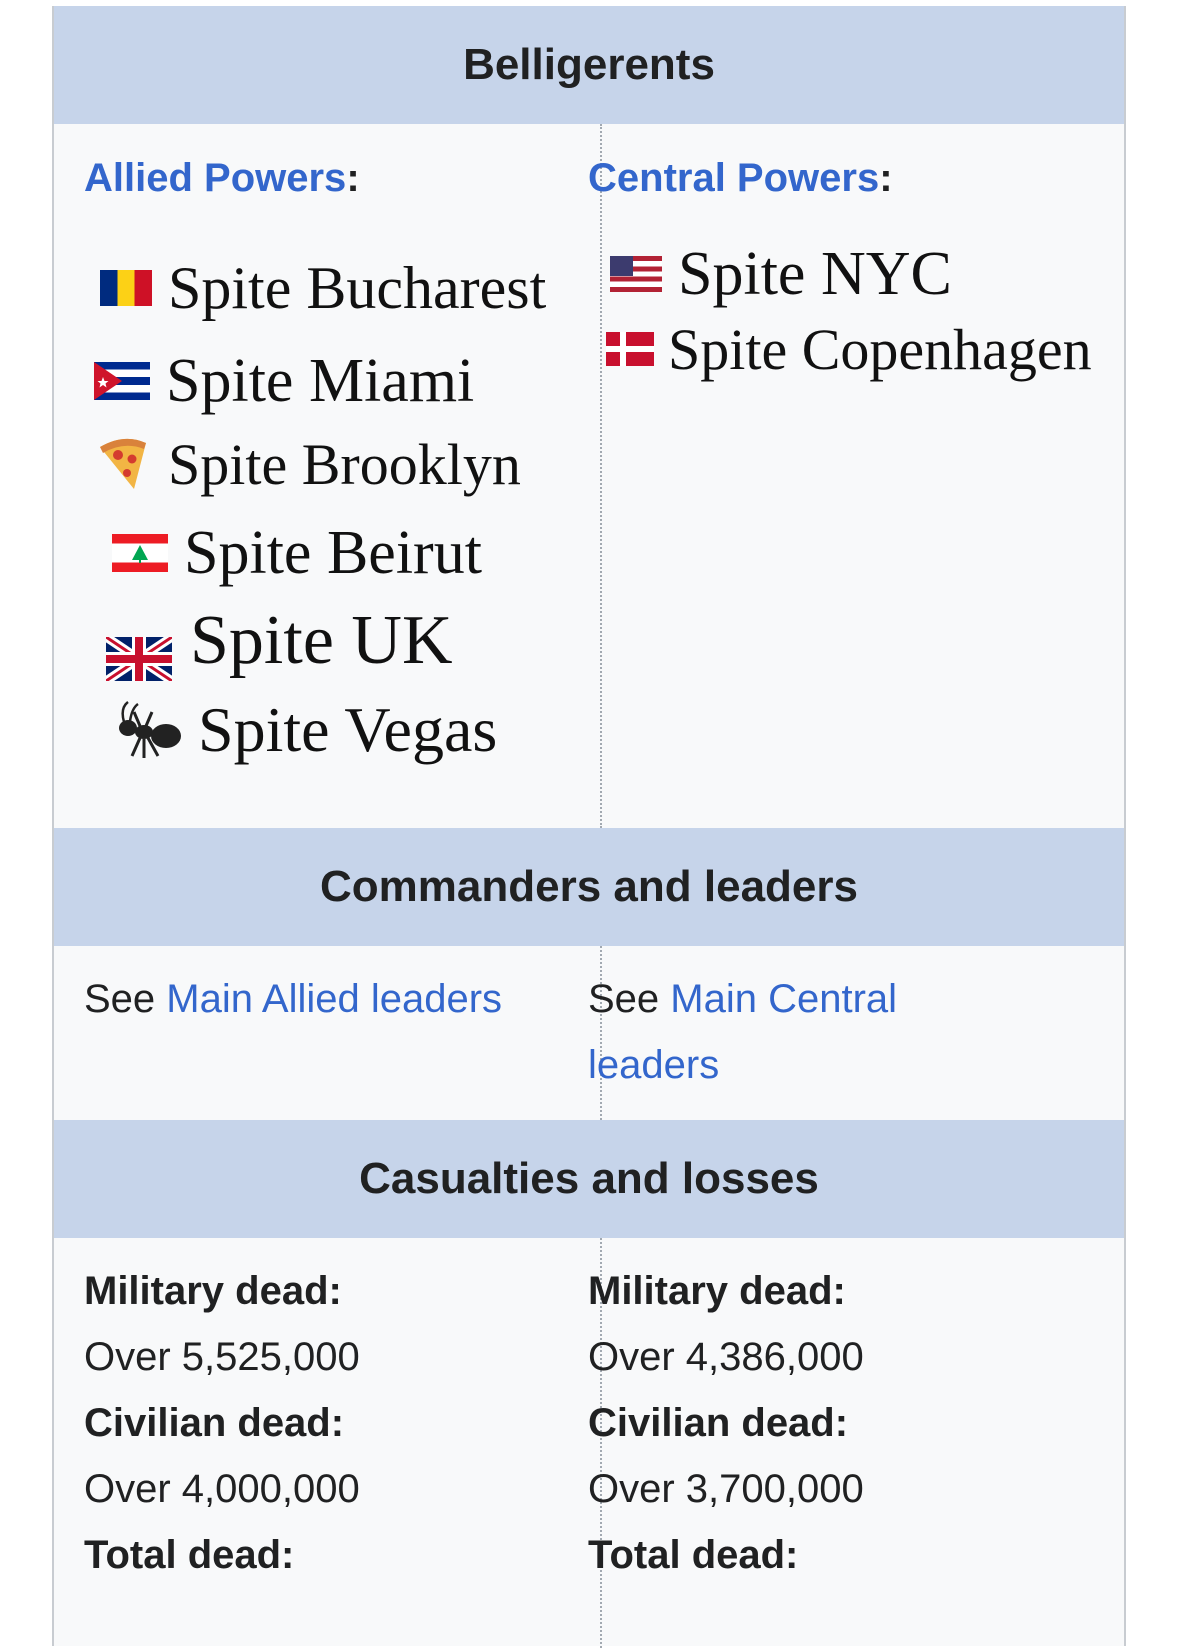 The width and height of the screenshot is (1179, 1648). I want to click on casualties-header: Casualties and losses, so click(589, 1179).